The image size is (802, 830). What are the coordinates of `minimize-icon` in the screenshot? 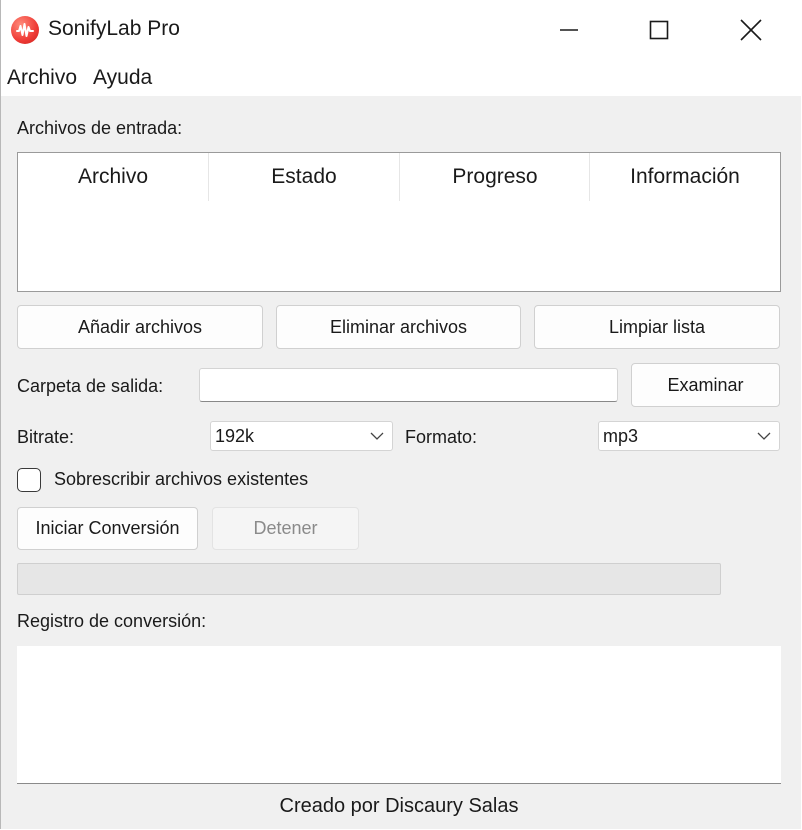 It's located at (569, 30).